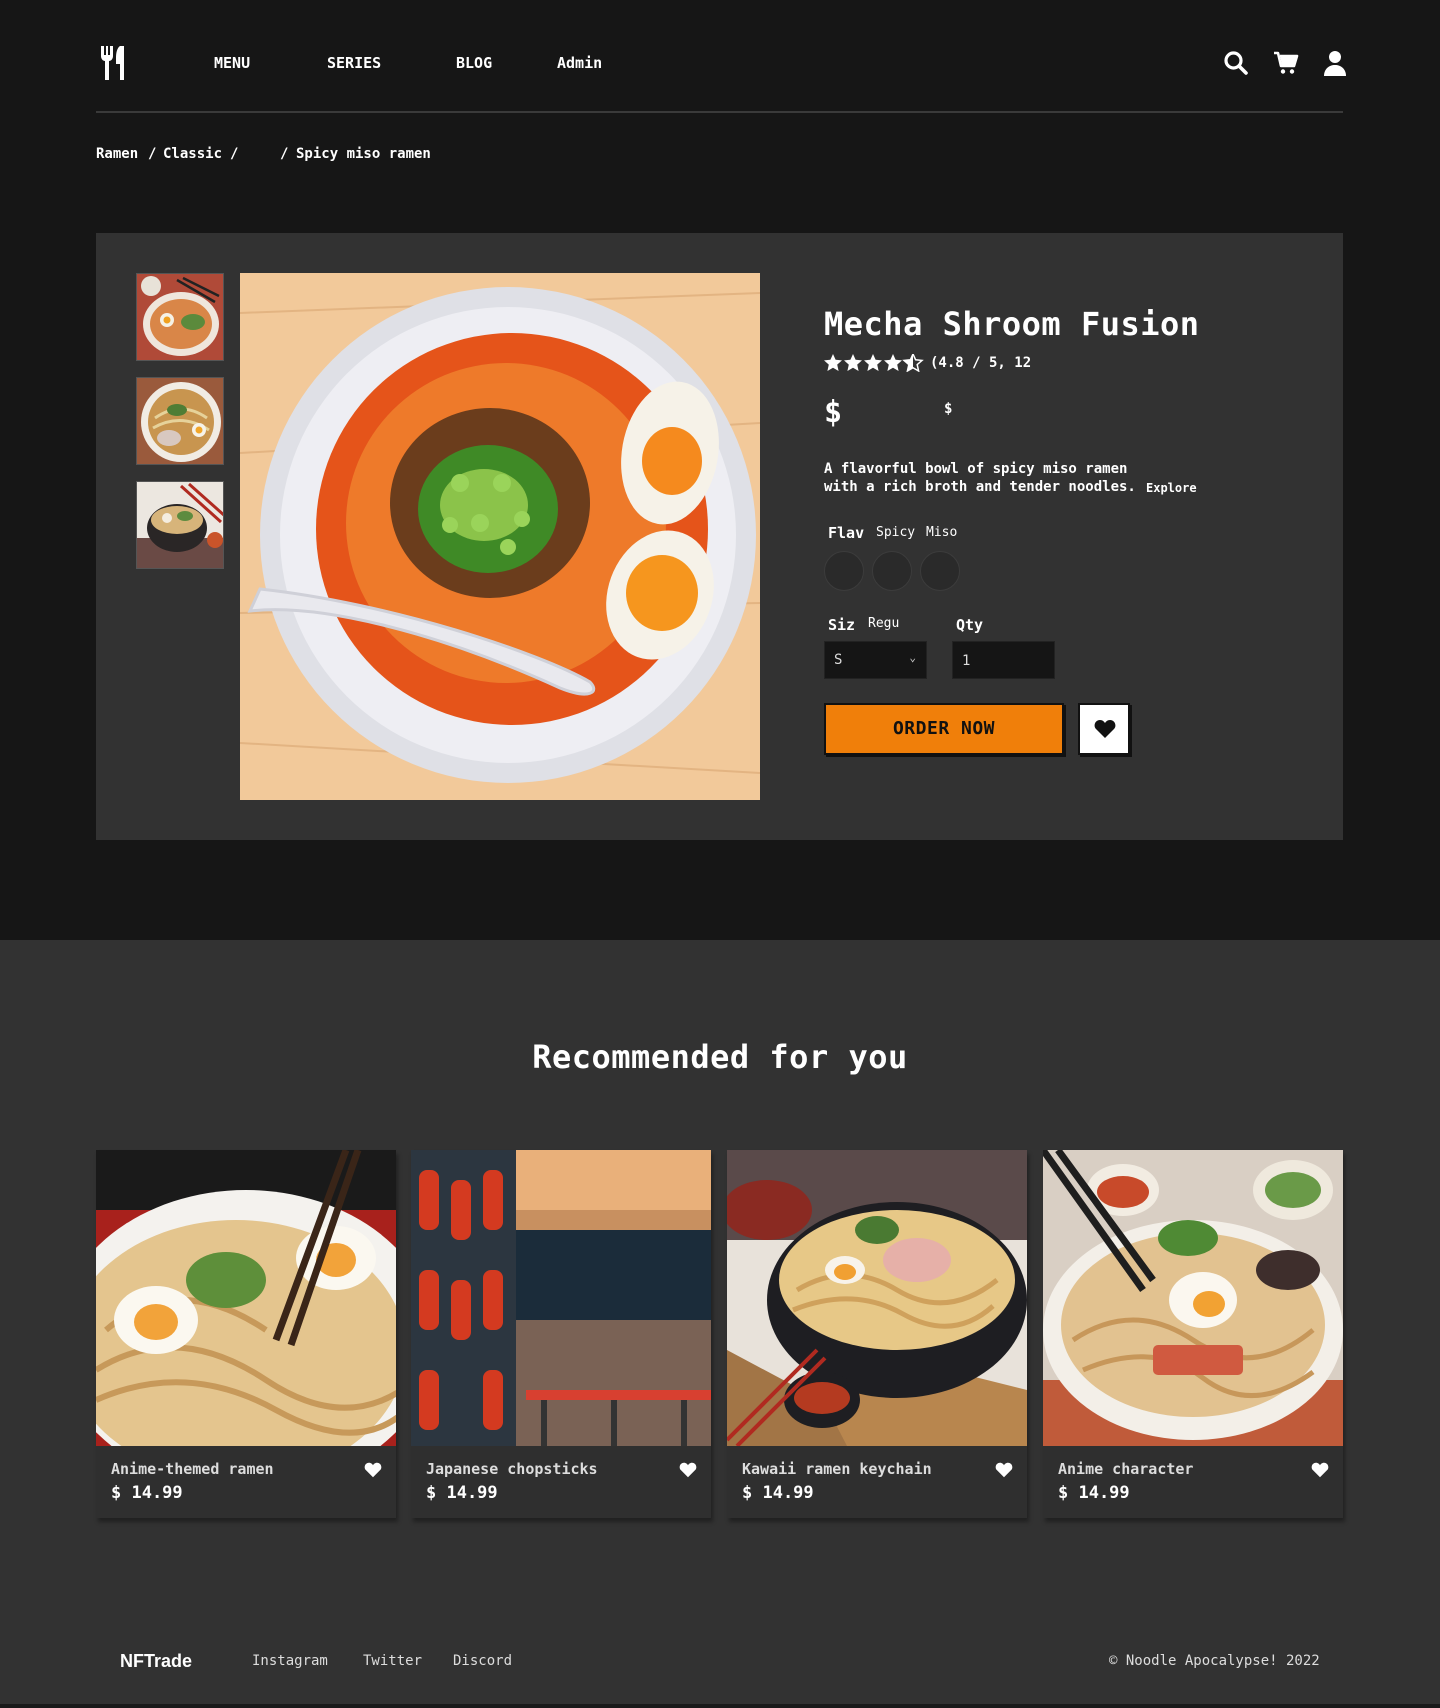 Image resolution: width=1440 pixels, height=1708 pixels. Describe the element at coordinates (1287, 64) in the screenshot. I see `cart-icon` at that location.